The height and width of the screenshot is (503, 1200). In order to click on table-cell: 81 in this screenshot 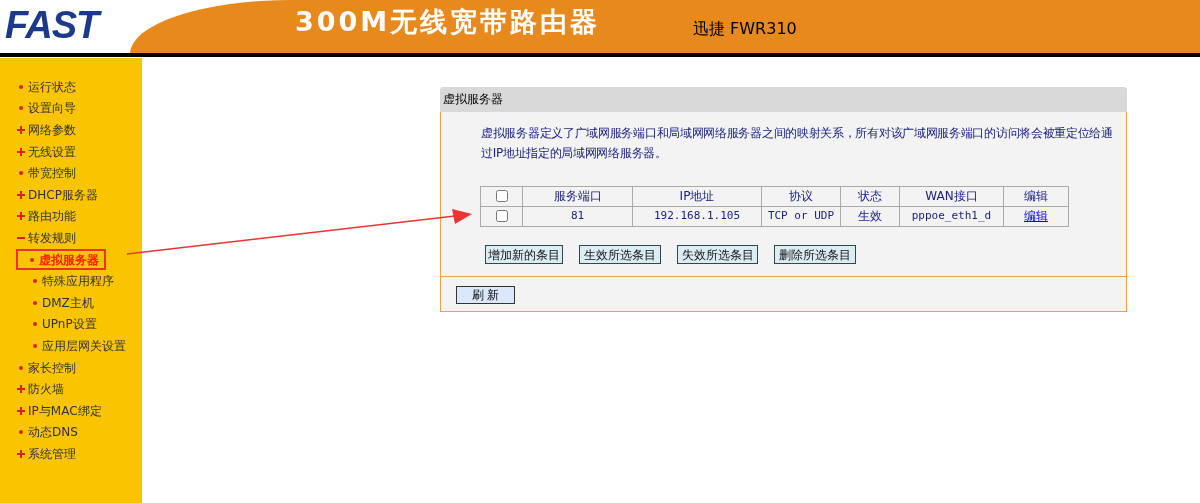, I will do `click(577, 216)`.